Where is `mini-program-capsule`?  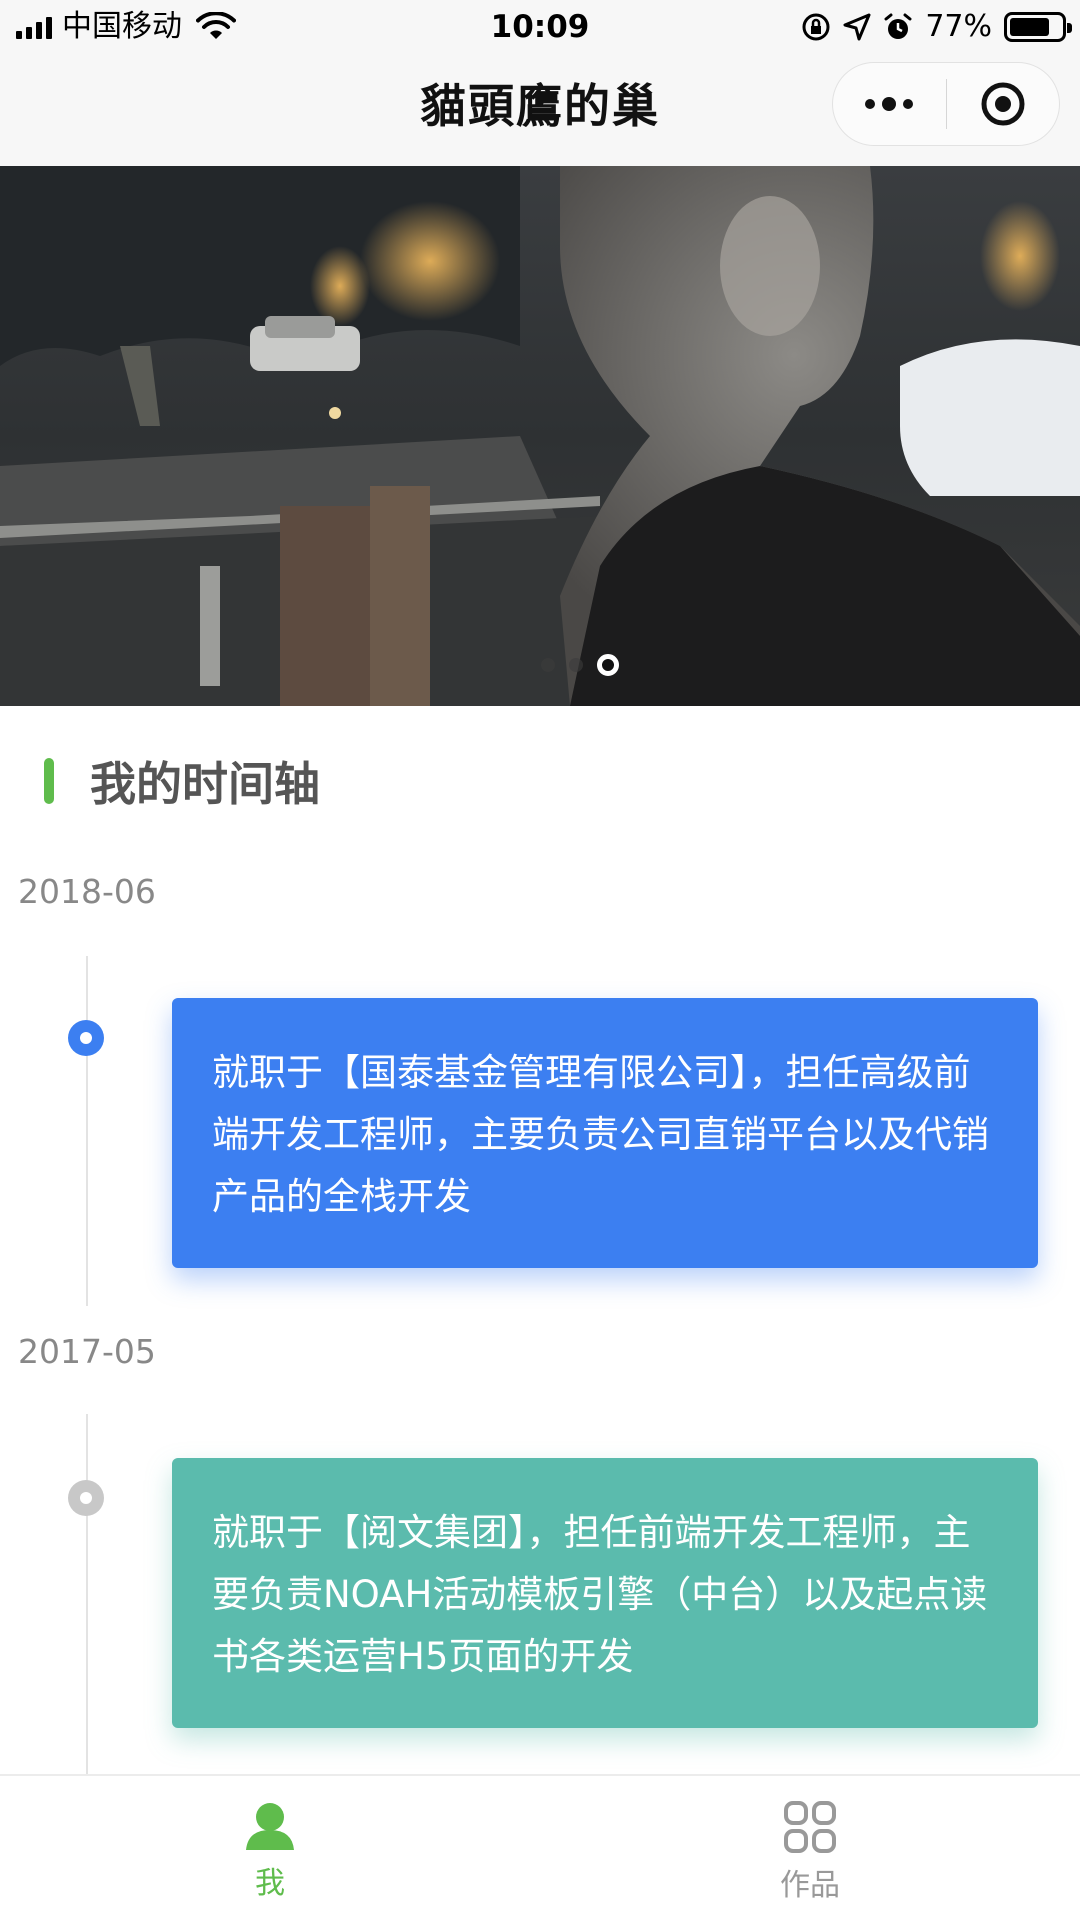
mini-program-capsule is located at coordinates (946, 104).